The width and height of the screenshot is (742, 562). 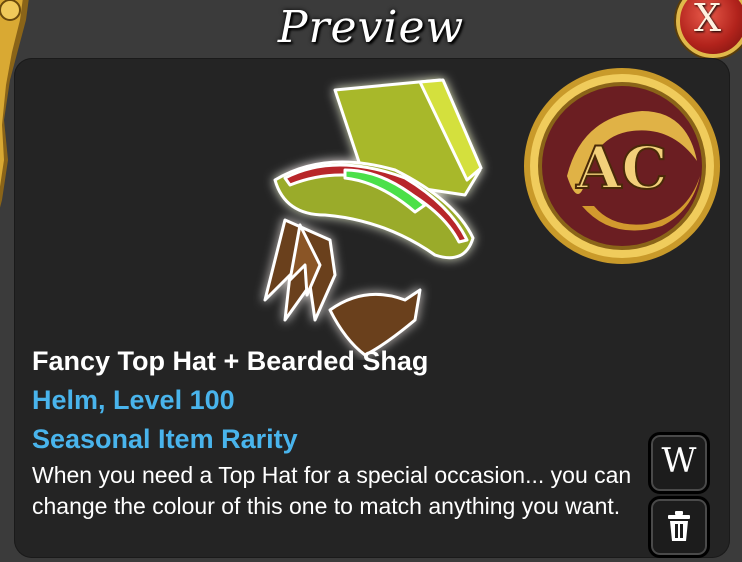 What do you see at coordinates (230, 361) in the screenshot?
I see `item-name: Fancy Top Hat + Bearded Shag` at bounding box center [230, 361].